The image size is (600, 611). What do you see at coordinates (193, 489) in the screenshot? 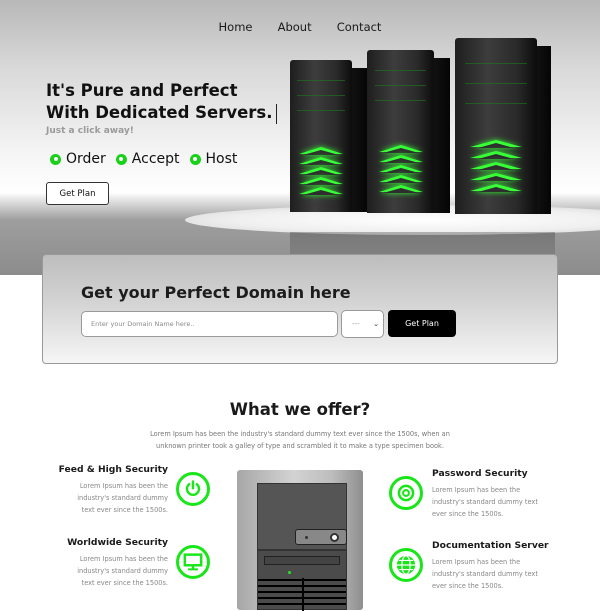
I see `power-icon` at bounding box center [193, 489].